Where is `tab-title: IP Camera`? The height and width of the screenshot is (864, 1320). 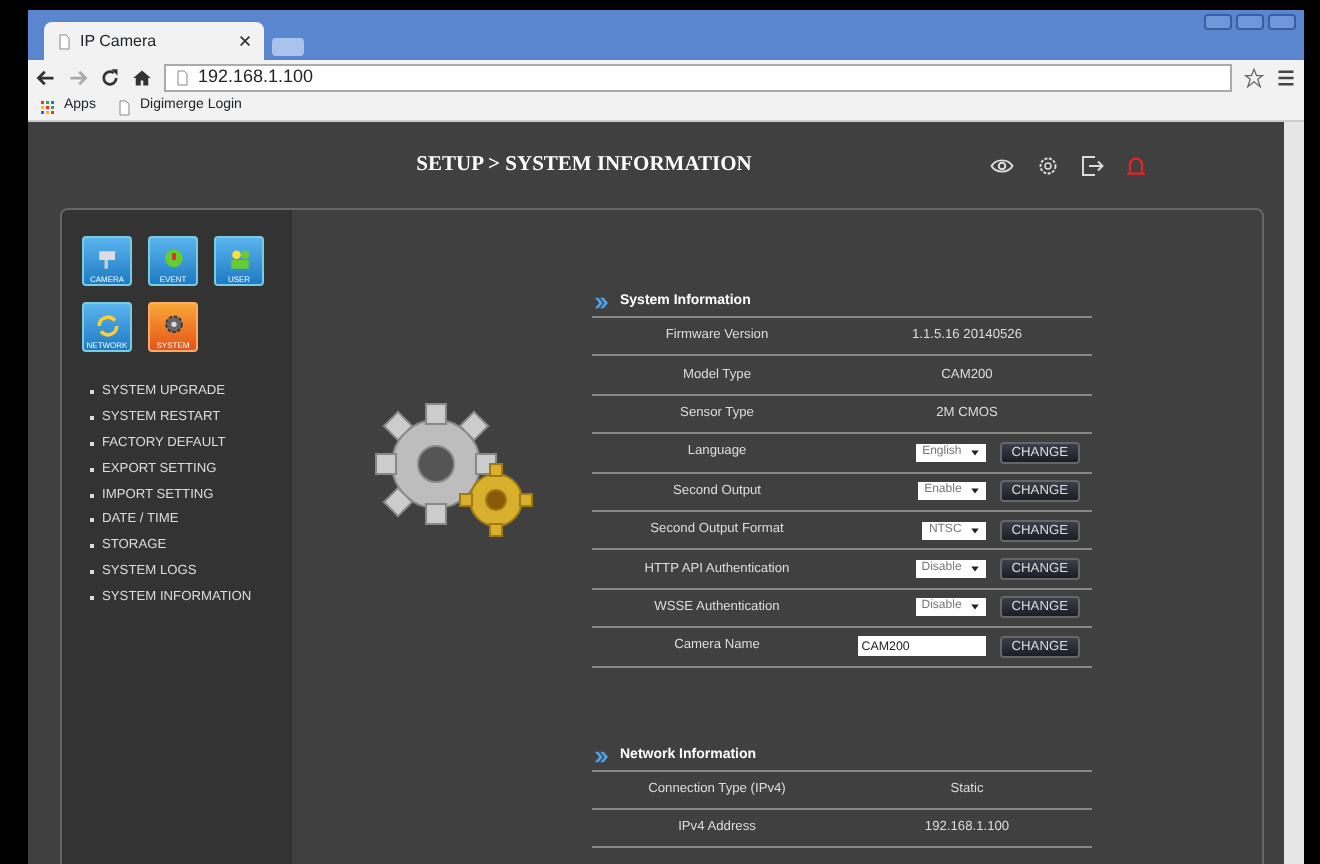
tab-title: IP Camera is located at coordinates (119, 41).